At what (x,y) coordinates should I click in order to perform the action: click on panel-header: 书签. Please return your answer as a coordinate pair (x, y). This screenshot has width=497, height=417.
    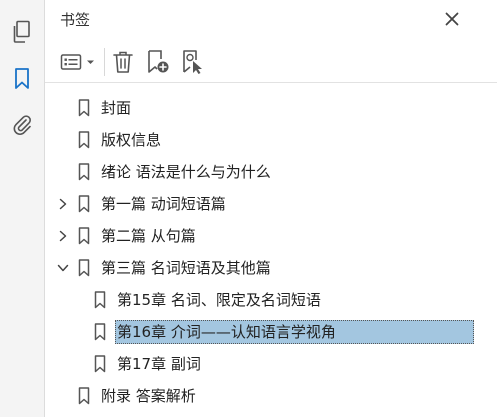
    Looking at the image, I should click on (271, 18).